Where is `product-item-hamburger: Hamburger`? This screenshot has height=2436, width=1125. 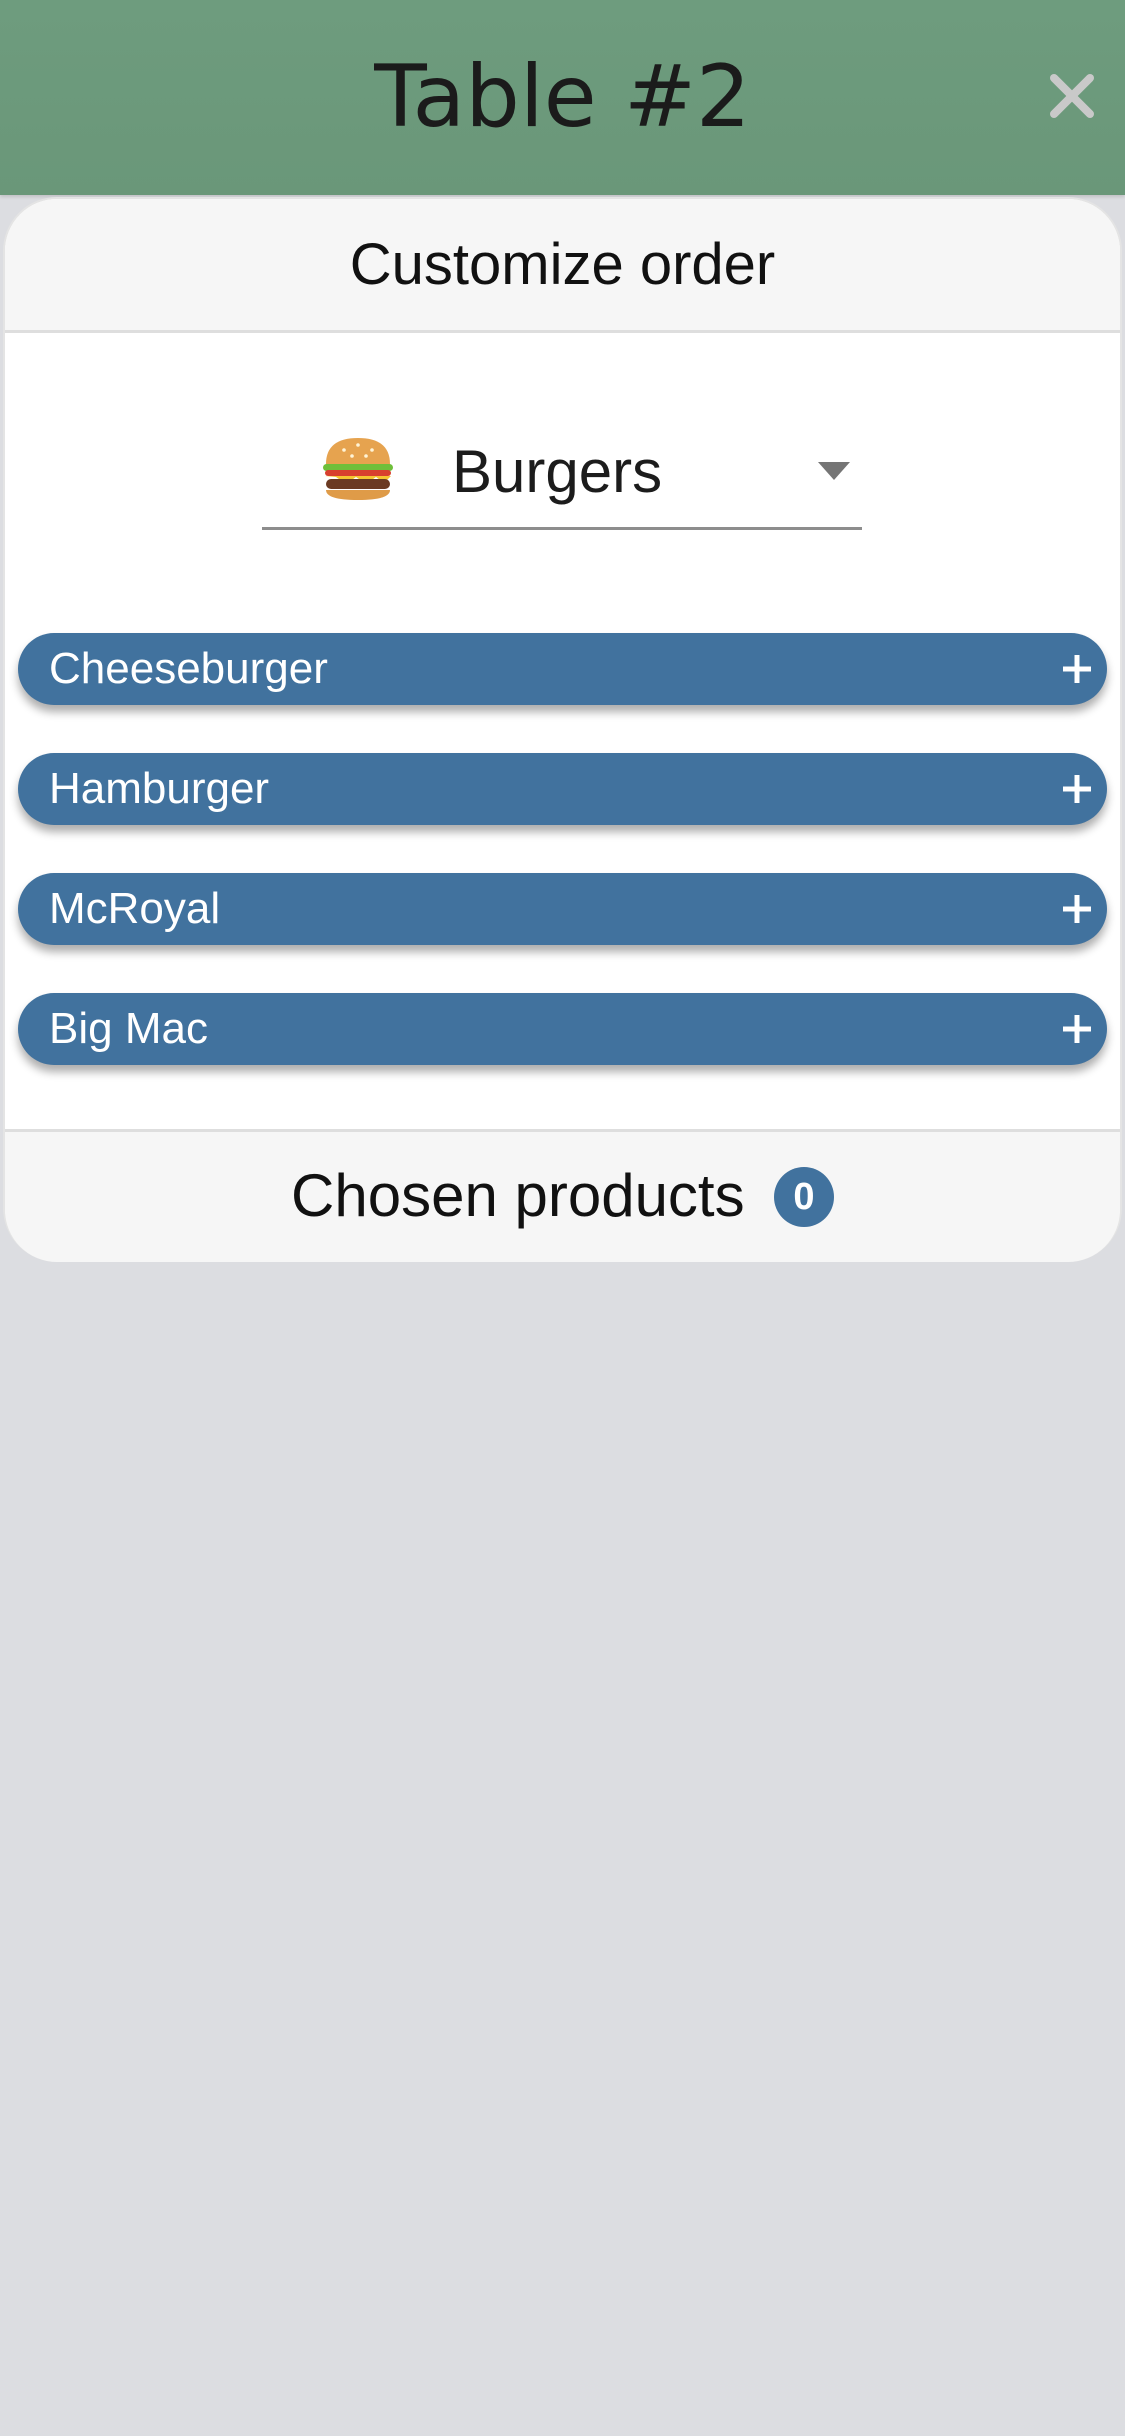
product-item-hamburger: Hamburger is located at coordinates (562, 789).